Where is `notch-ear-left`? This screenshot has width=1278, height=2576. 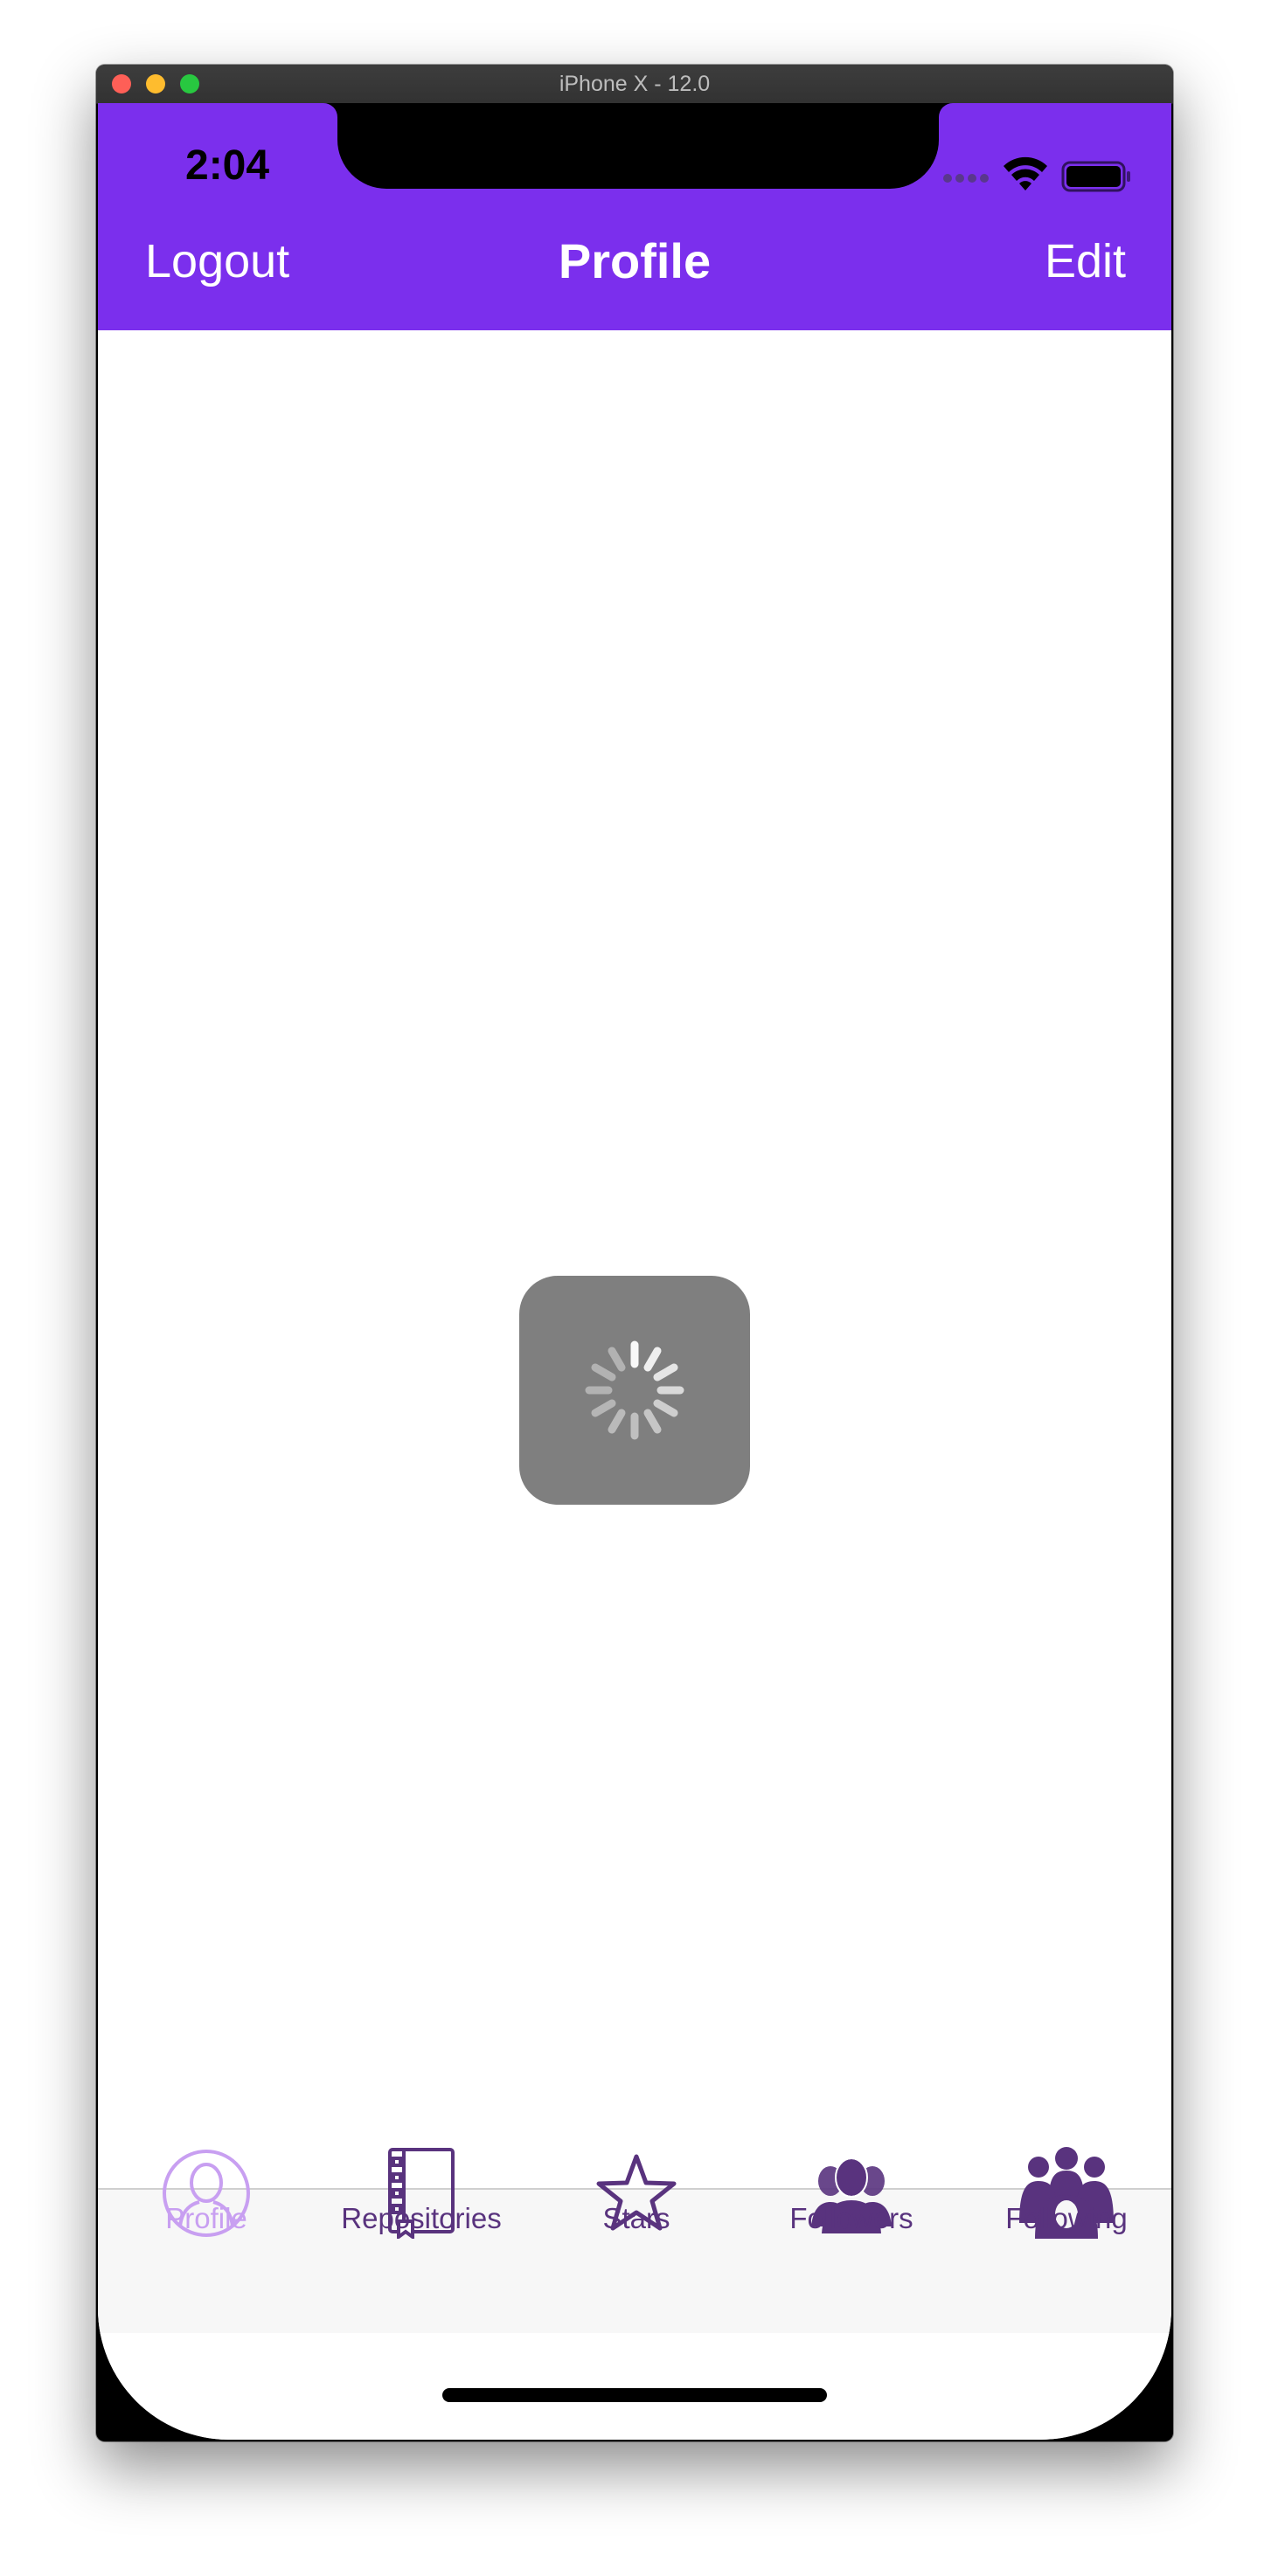 notch-ear-left is located at coordinates (330, 110).